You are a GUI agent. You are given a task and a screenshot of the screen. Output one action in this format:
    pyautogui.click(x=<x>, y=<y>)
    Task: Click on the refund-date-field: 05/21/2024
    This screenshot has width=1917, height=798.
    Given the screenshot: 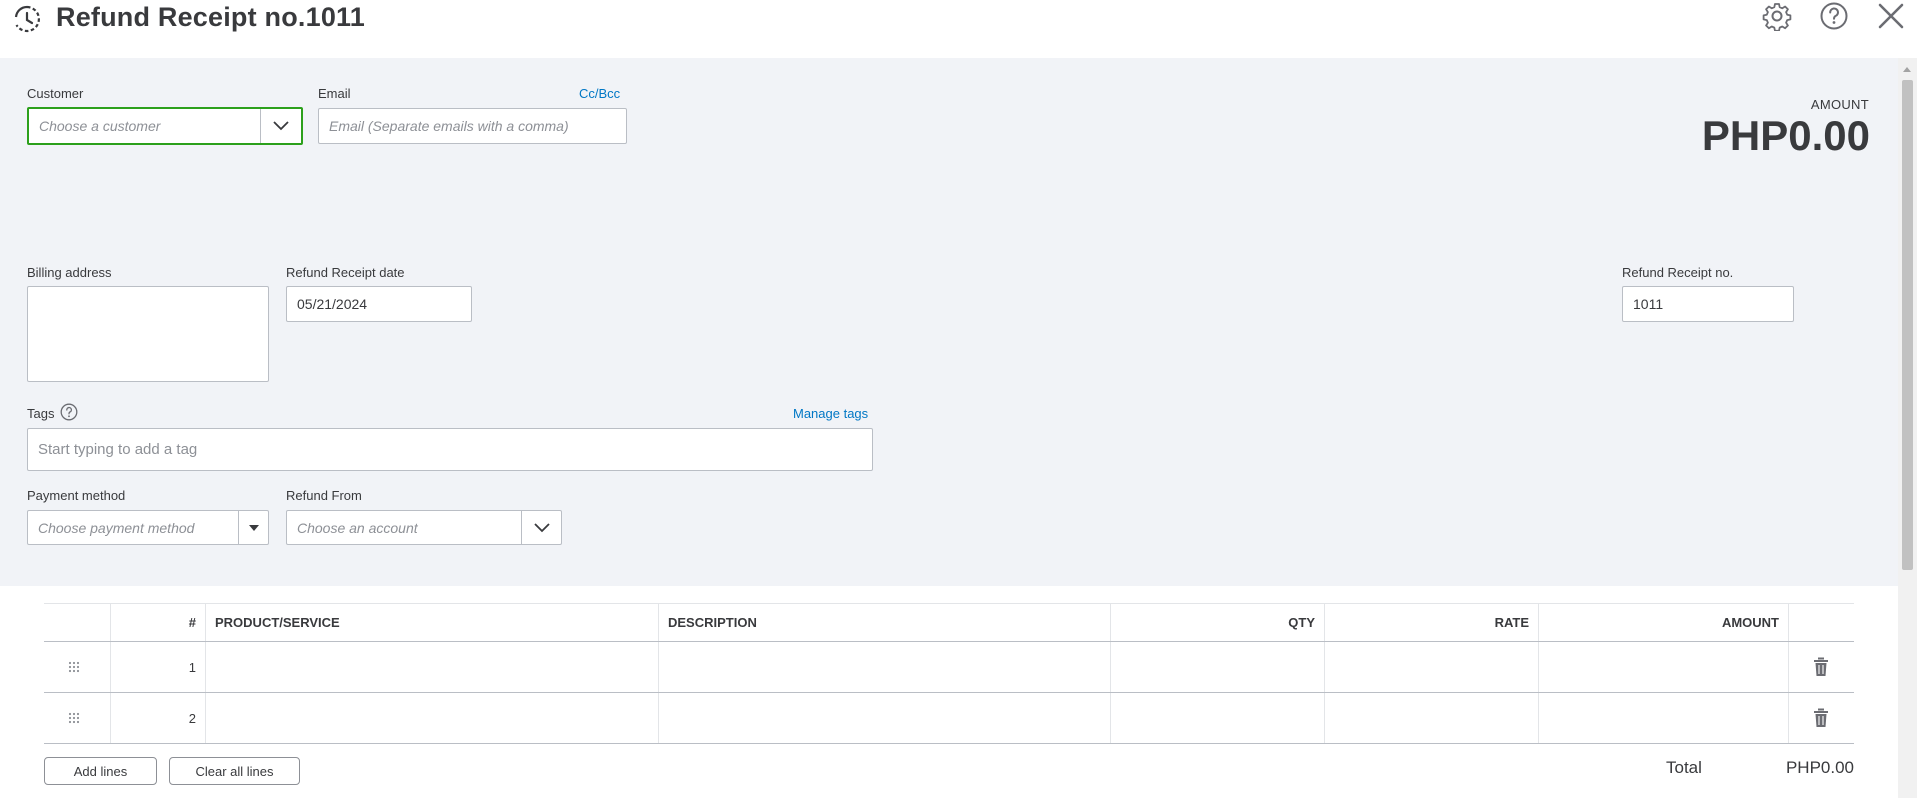 What is the action you would take?
    pyautogui.click(x=379, y=304)
    